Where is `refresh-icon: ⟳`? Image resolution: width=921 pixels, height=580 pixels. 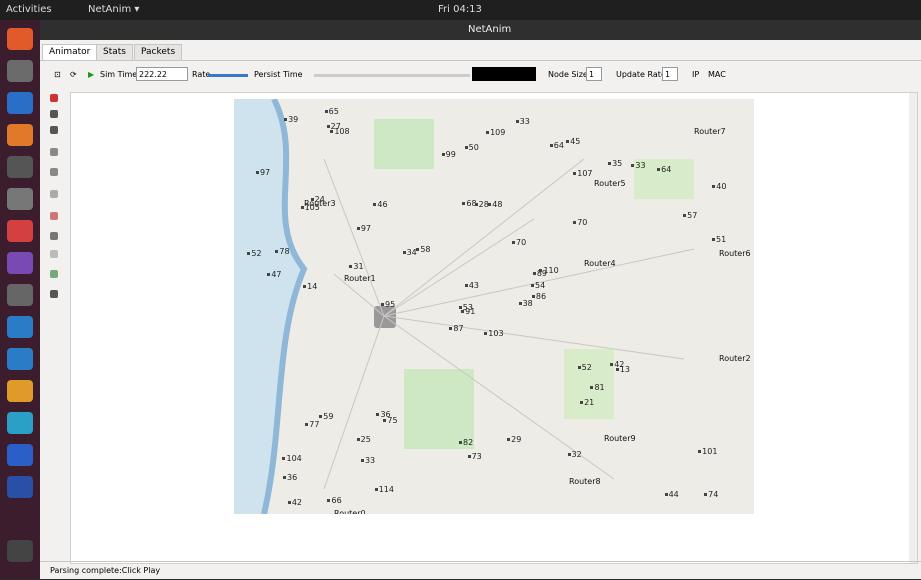
refresh-icon: ⟳ is located at coordinates (73, 74).